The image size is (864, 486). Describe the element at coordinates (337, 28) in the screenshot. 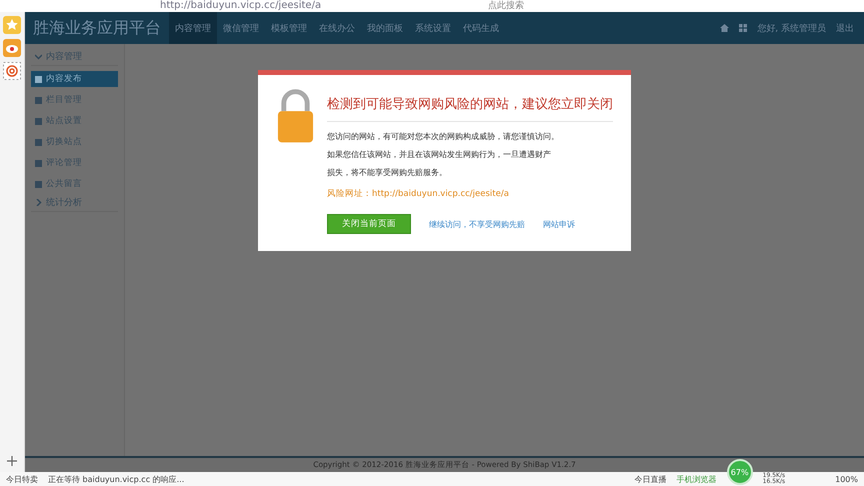

I see `nav-tab: 在线办公` at that location.